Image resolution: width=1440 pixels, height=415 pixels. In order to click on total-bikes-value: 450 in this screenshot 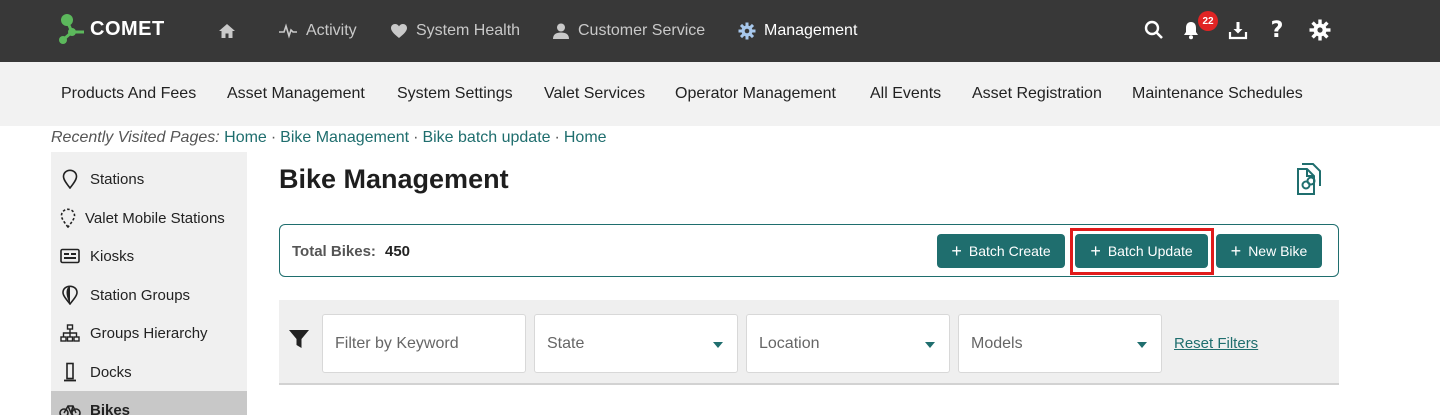, I will do `click(398, 251)`.